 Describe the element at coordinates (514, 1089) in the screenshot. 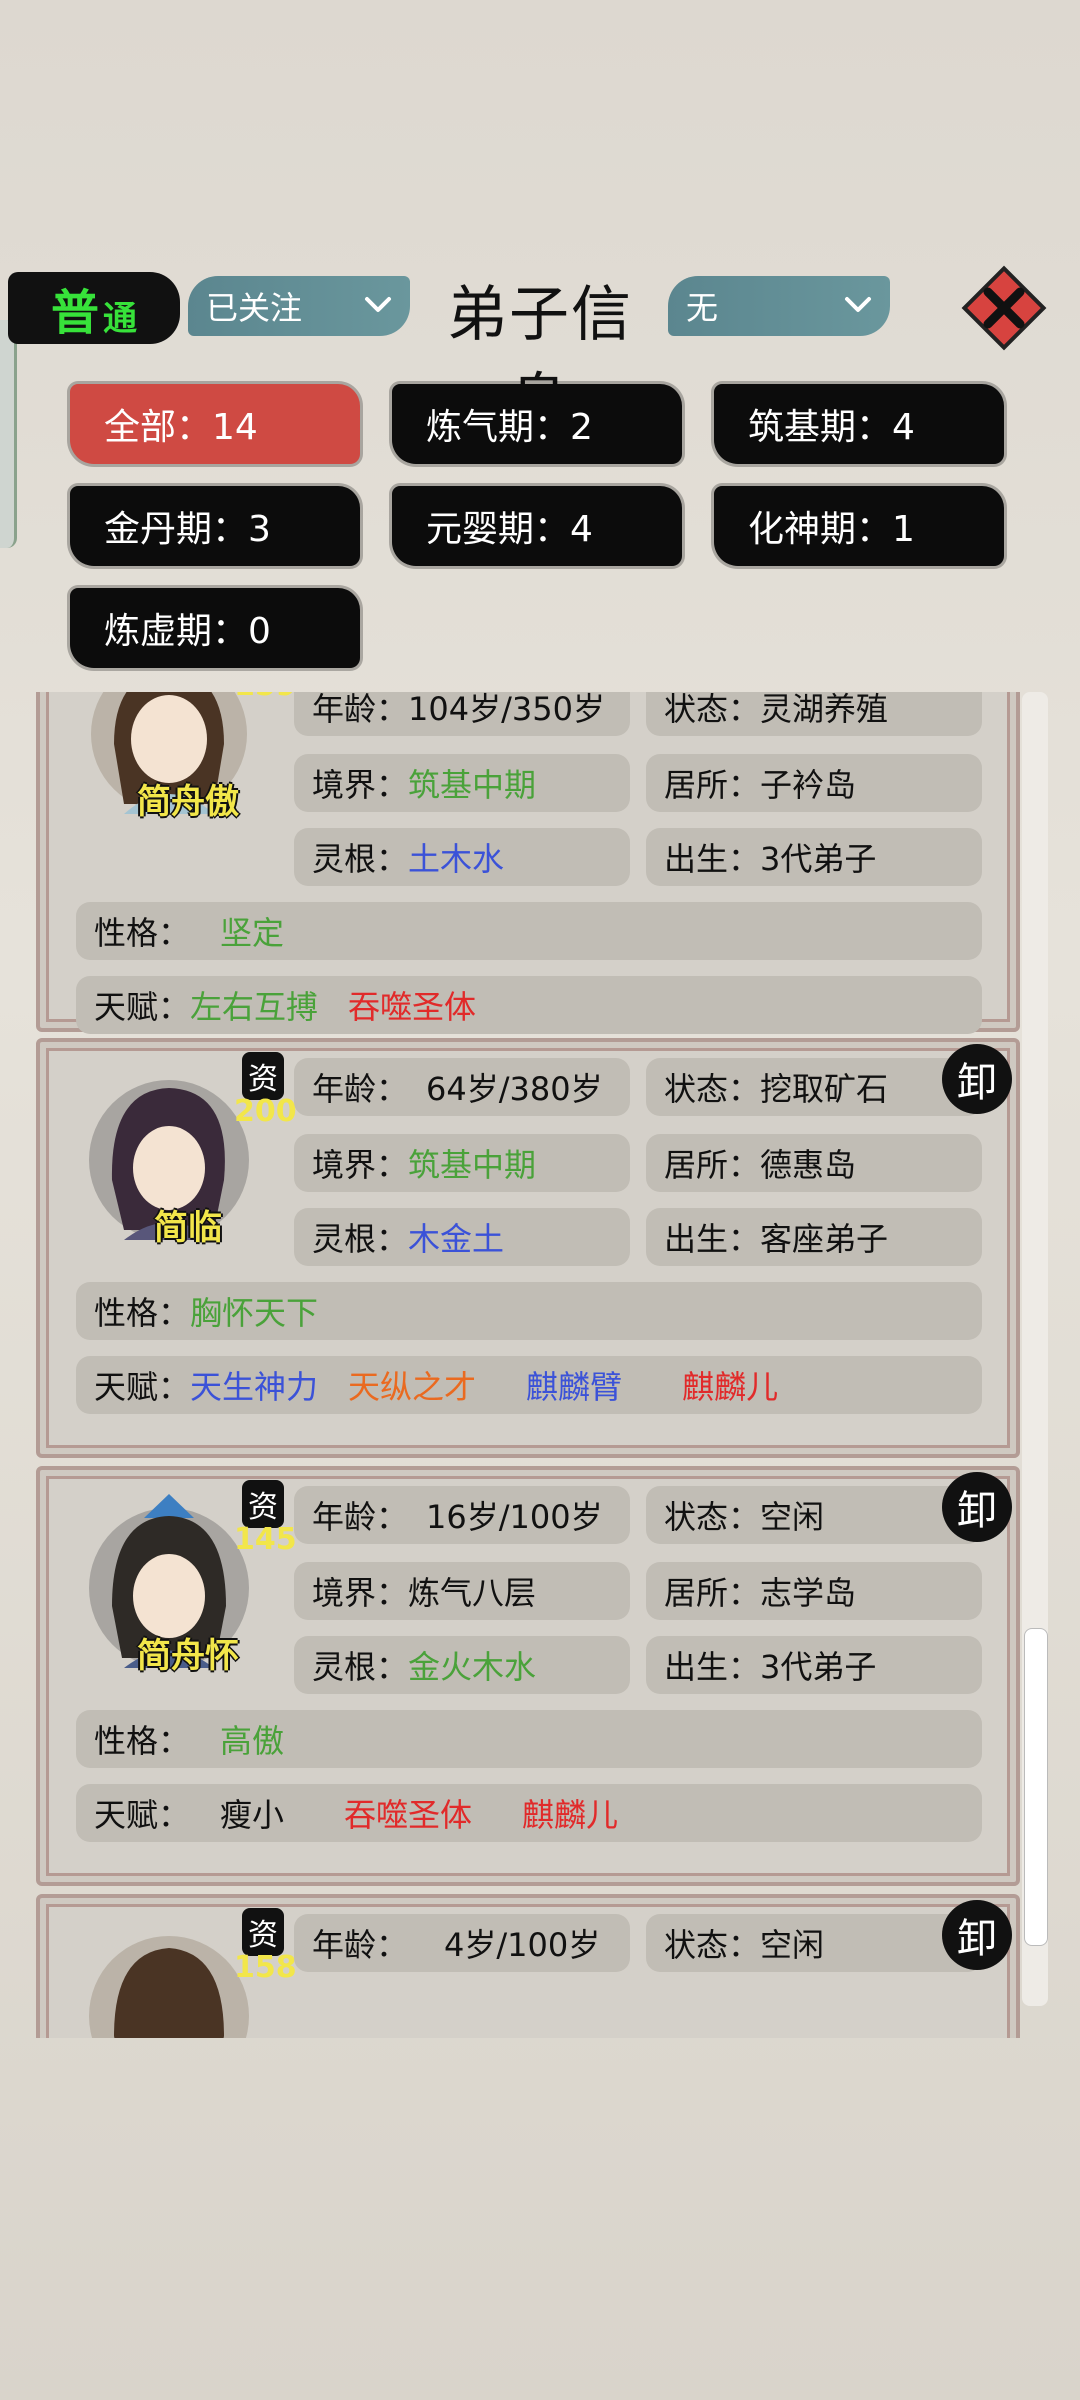

I see `age-value: 64岁/380岁` at that location.